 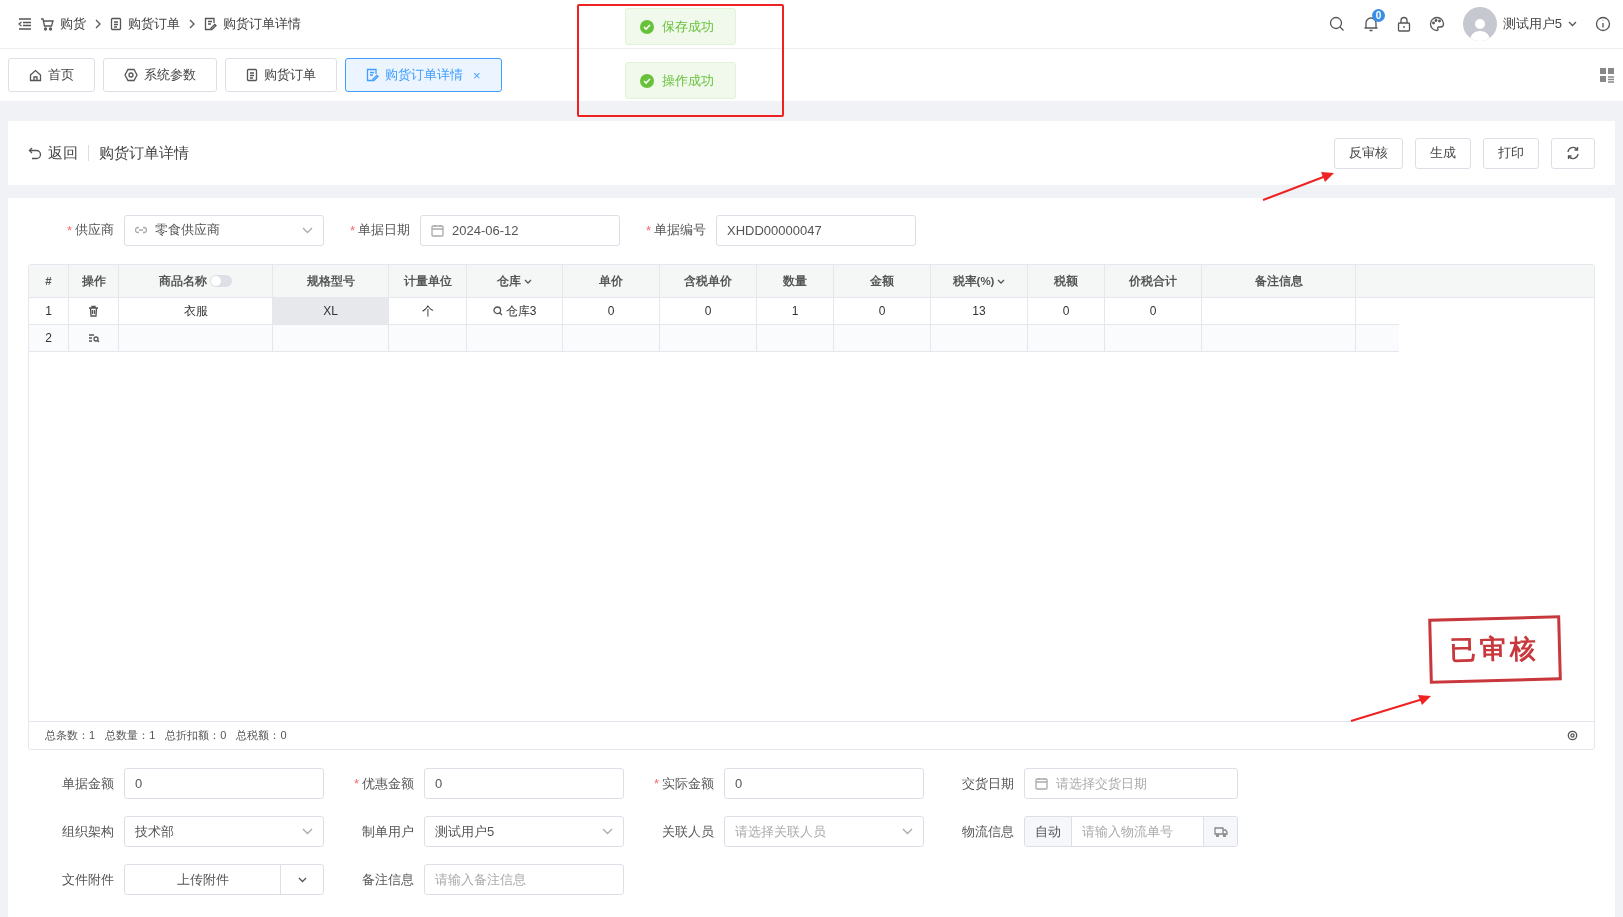 I want to click on field-label: 单据金额, so click(x=88, y=783).